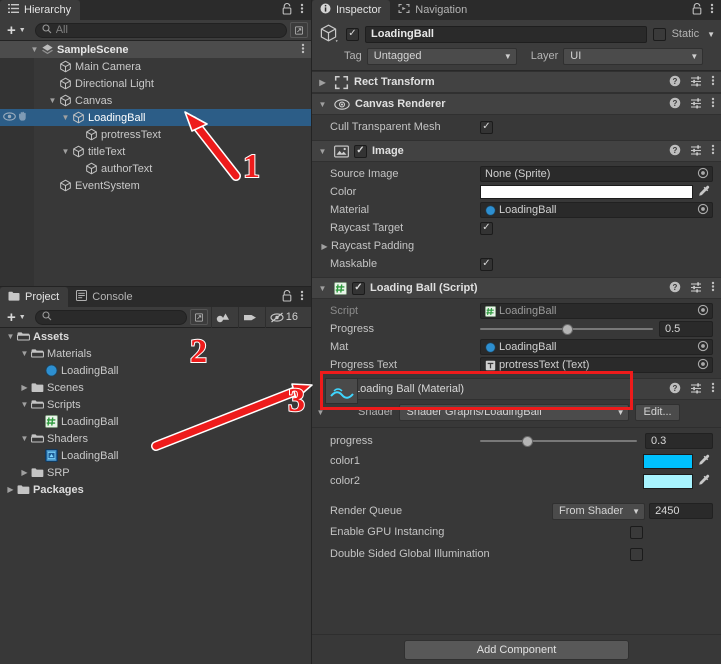 Image resolution: width=721 pixels, height=664 pixels. What do you see at coordinates (351, 10) in the screenshot?
I see `tab-inspector: Inspector` at bounding box center [351, 10].